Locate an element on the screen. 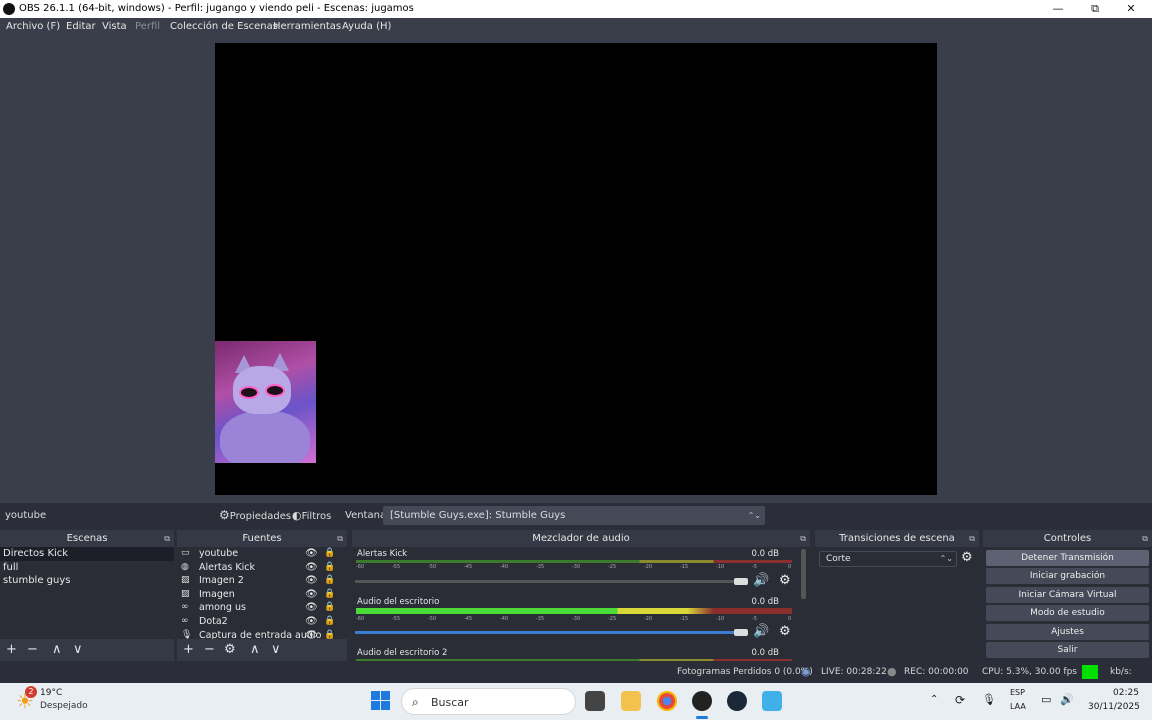 Image resolution: width=1152 pixels, height=720 pixels. remove-source-button: − is located at coordinates (209, 650).